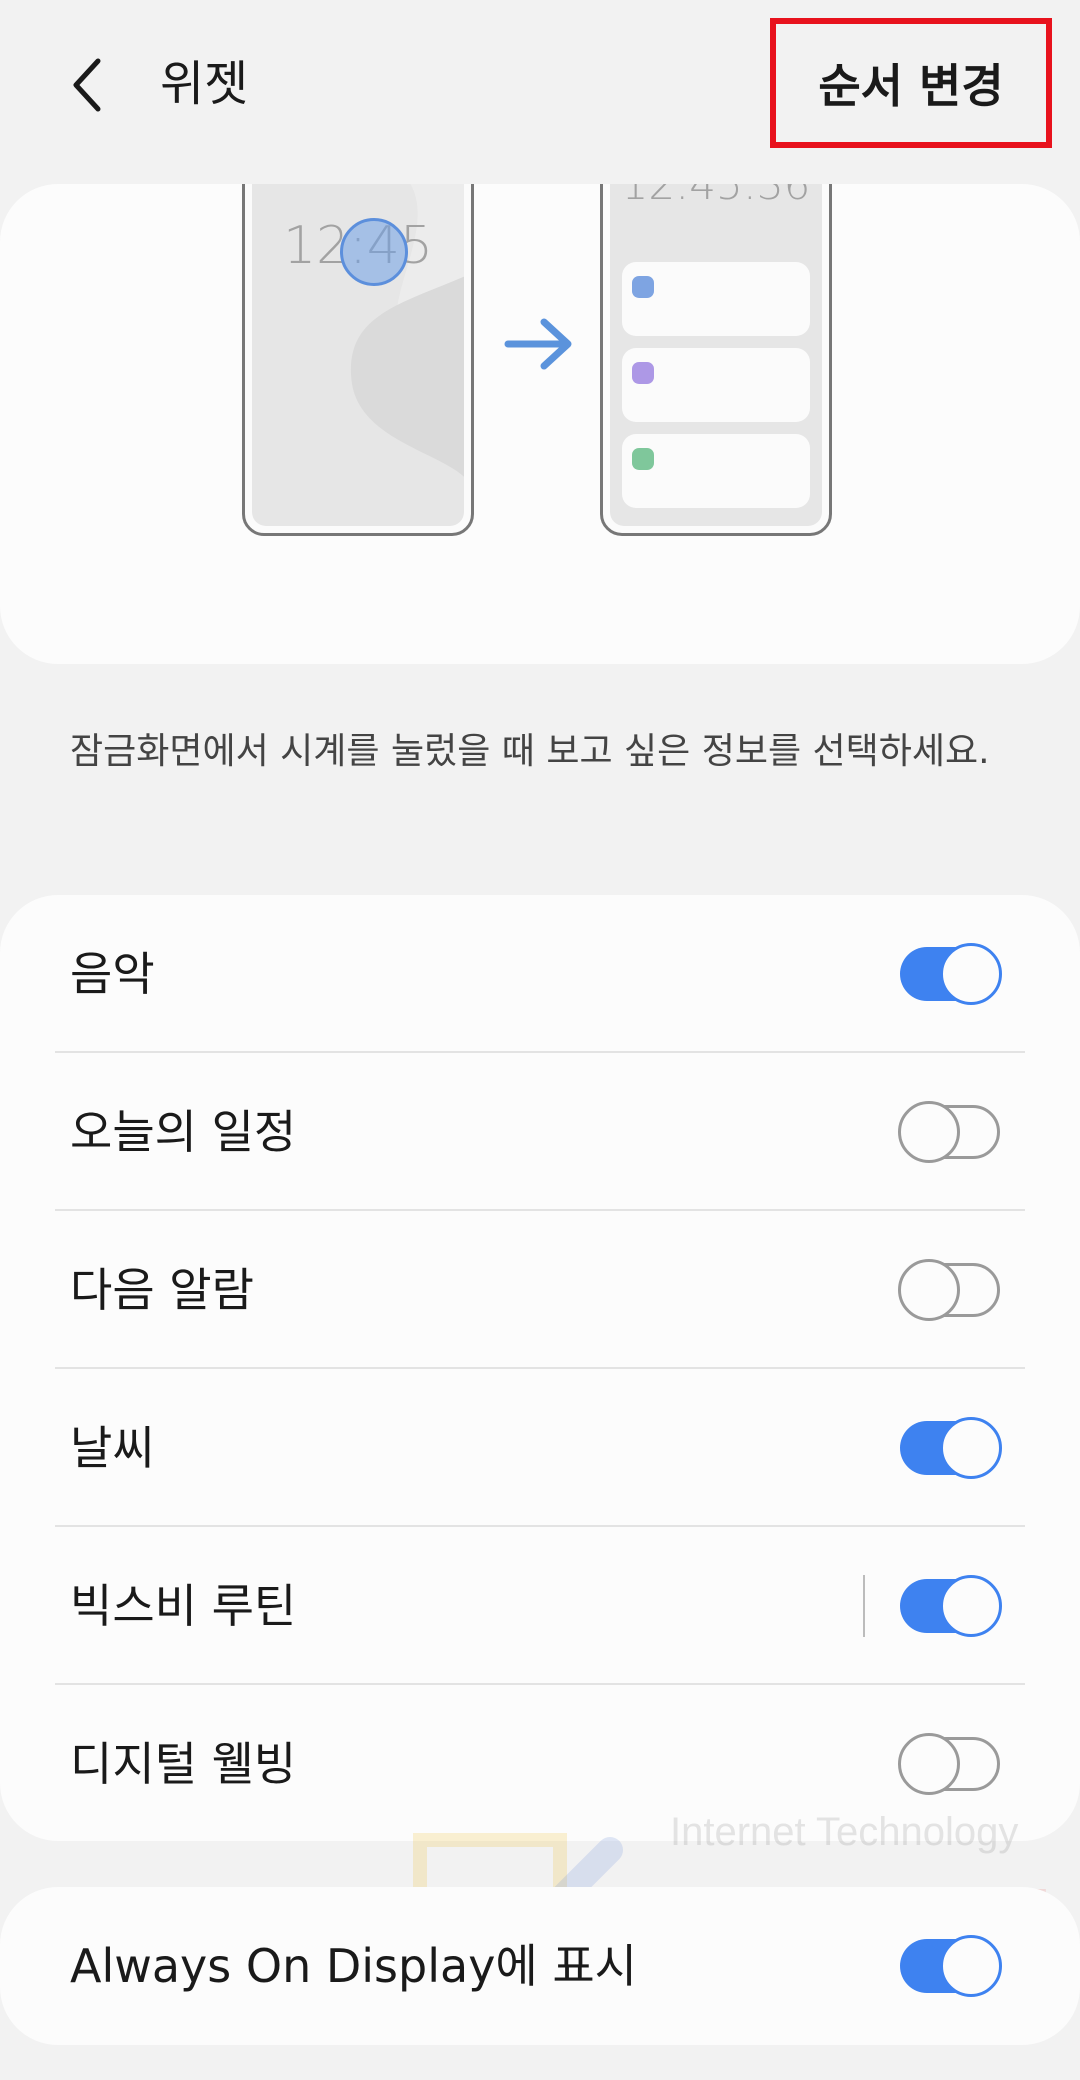 Image resolution: width=1080 pixels, height=2080 pixels. Describe the element at coordinates (540, 1132) in the screenshot. I see `list-item-today-schedule: 오늘의 일정` at that location.